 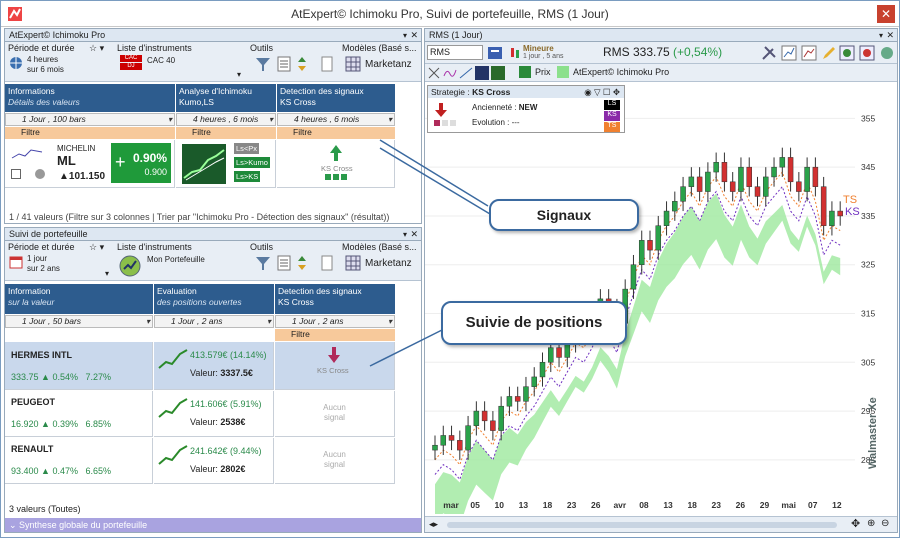 What do you see at coordinates (789, 53) in the screenshot?
I see `chart-line-icon` at bounding box center [789, 53].